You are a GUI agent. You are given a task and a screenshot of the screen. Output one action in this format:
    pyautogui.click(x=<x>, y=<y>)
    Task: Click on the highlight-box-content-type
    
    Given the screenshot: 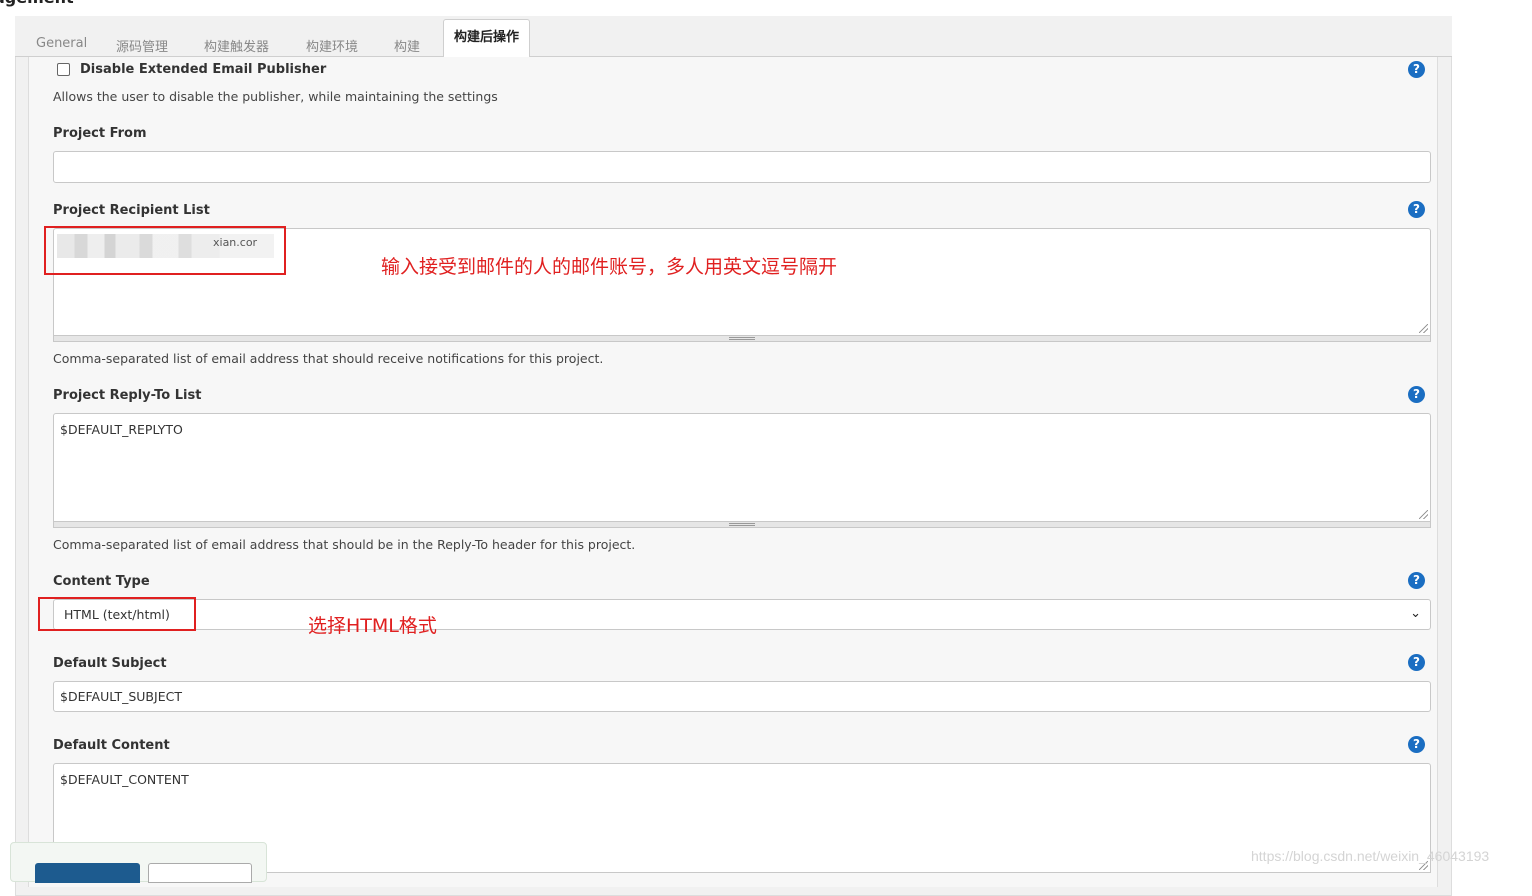 What is the action you would take?
    pyautogui.click(x=117, y=614)
    